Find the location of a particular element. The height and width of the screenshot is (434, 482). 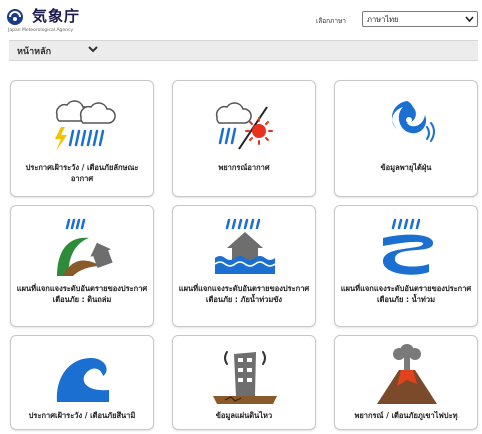

jma-logo: 気象庁 Japan Meteorological Agency is located at coordinates (86, 20).